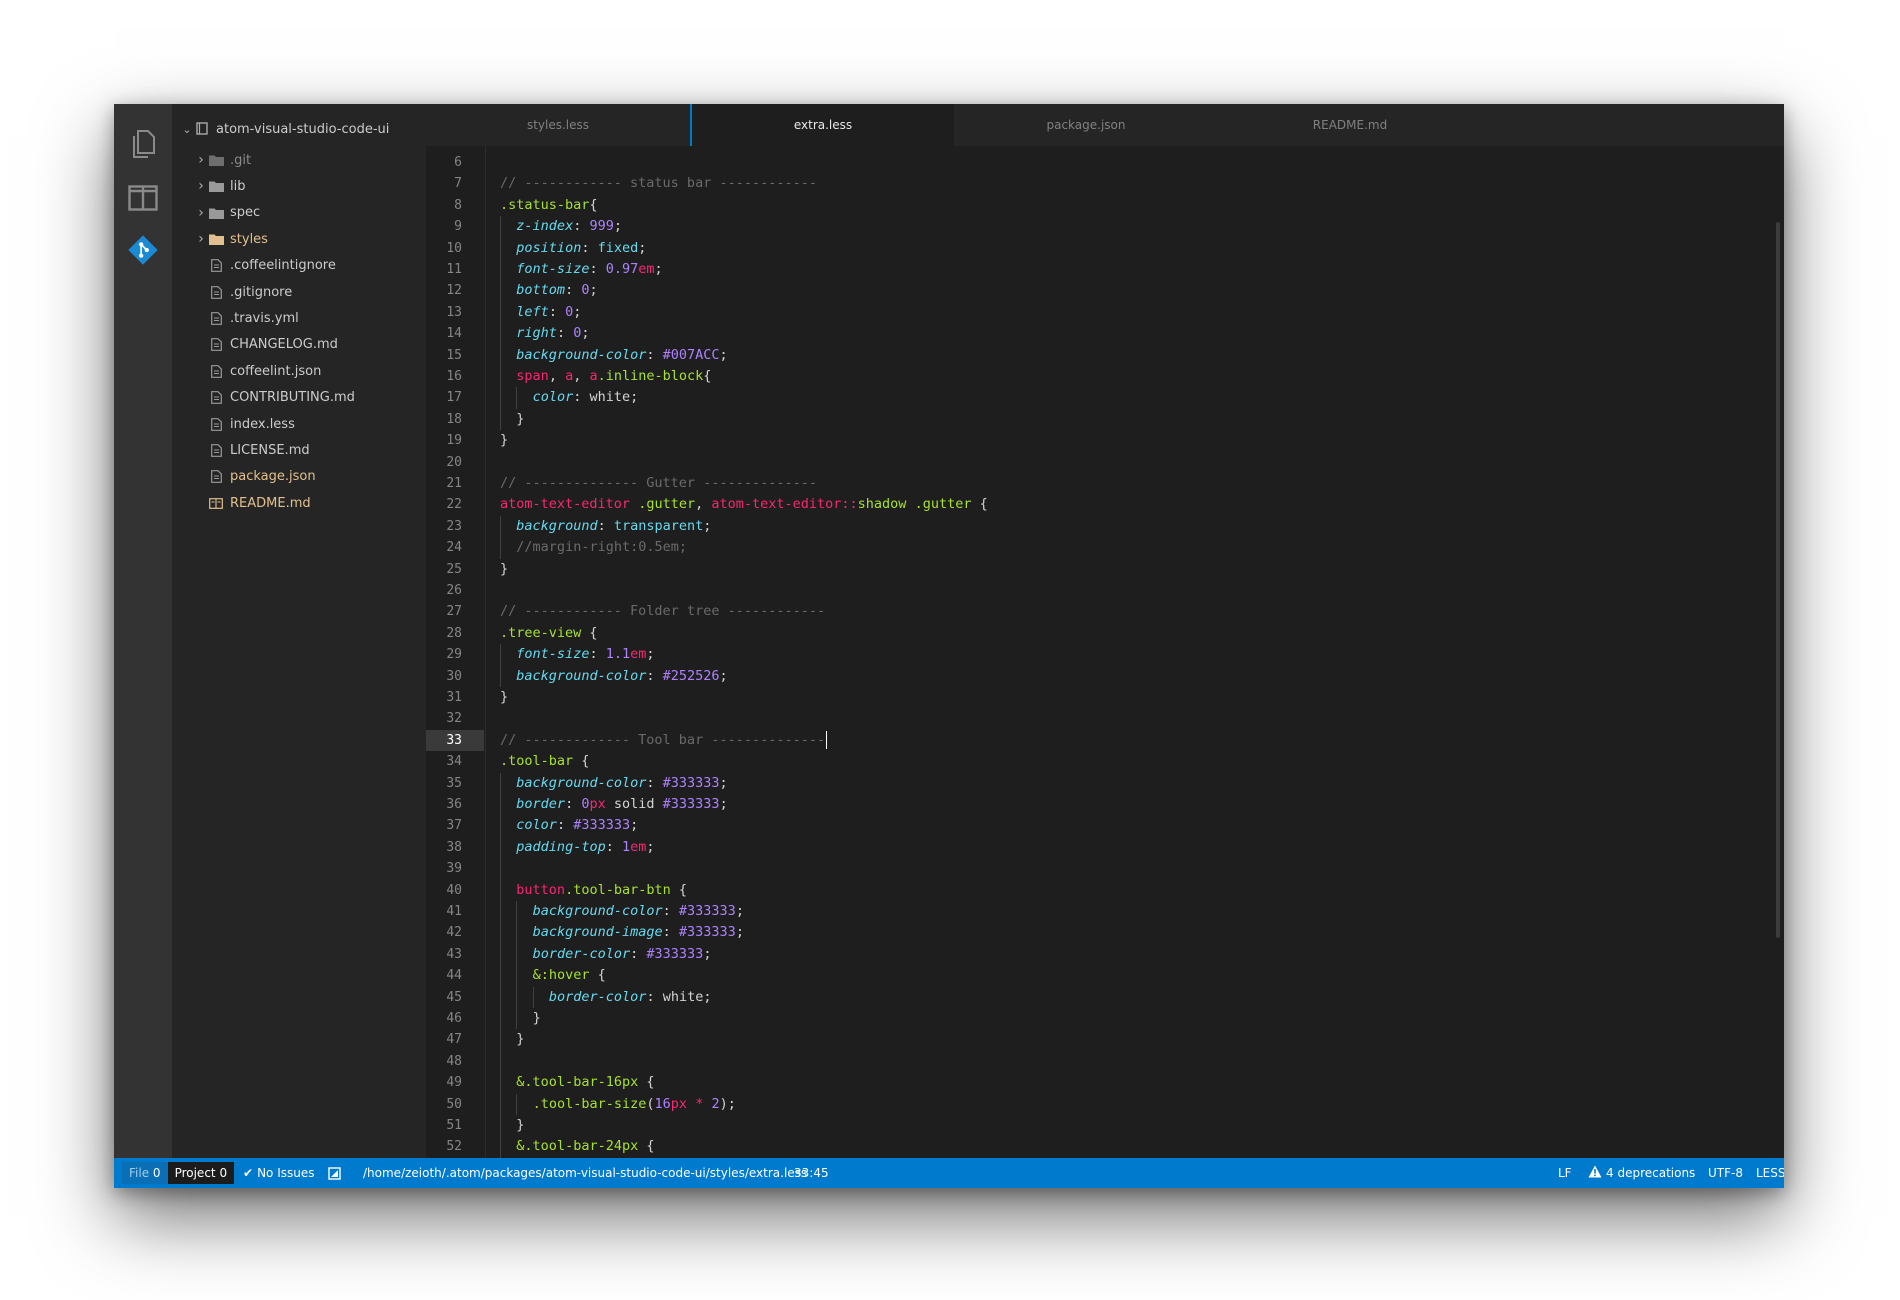 This screenshot has height=1300, width=1900. I want to click on files-icon, so click(143, 144).